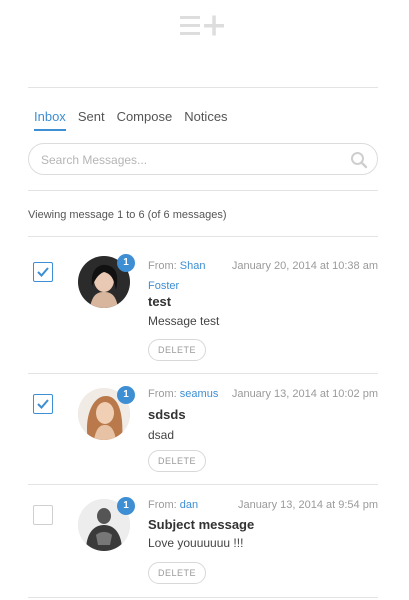  What do you see at coordinates (161, 435) in the screenshot?
I see `message-excerpt: dsad` at bounding box center [161, 435].